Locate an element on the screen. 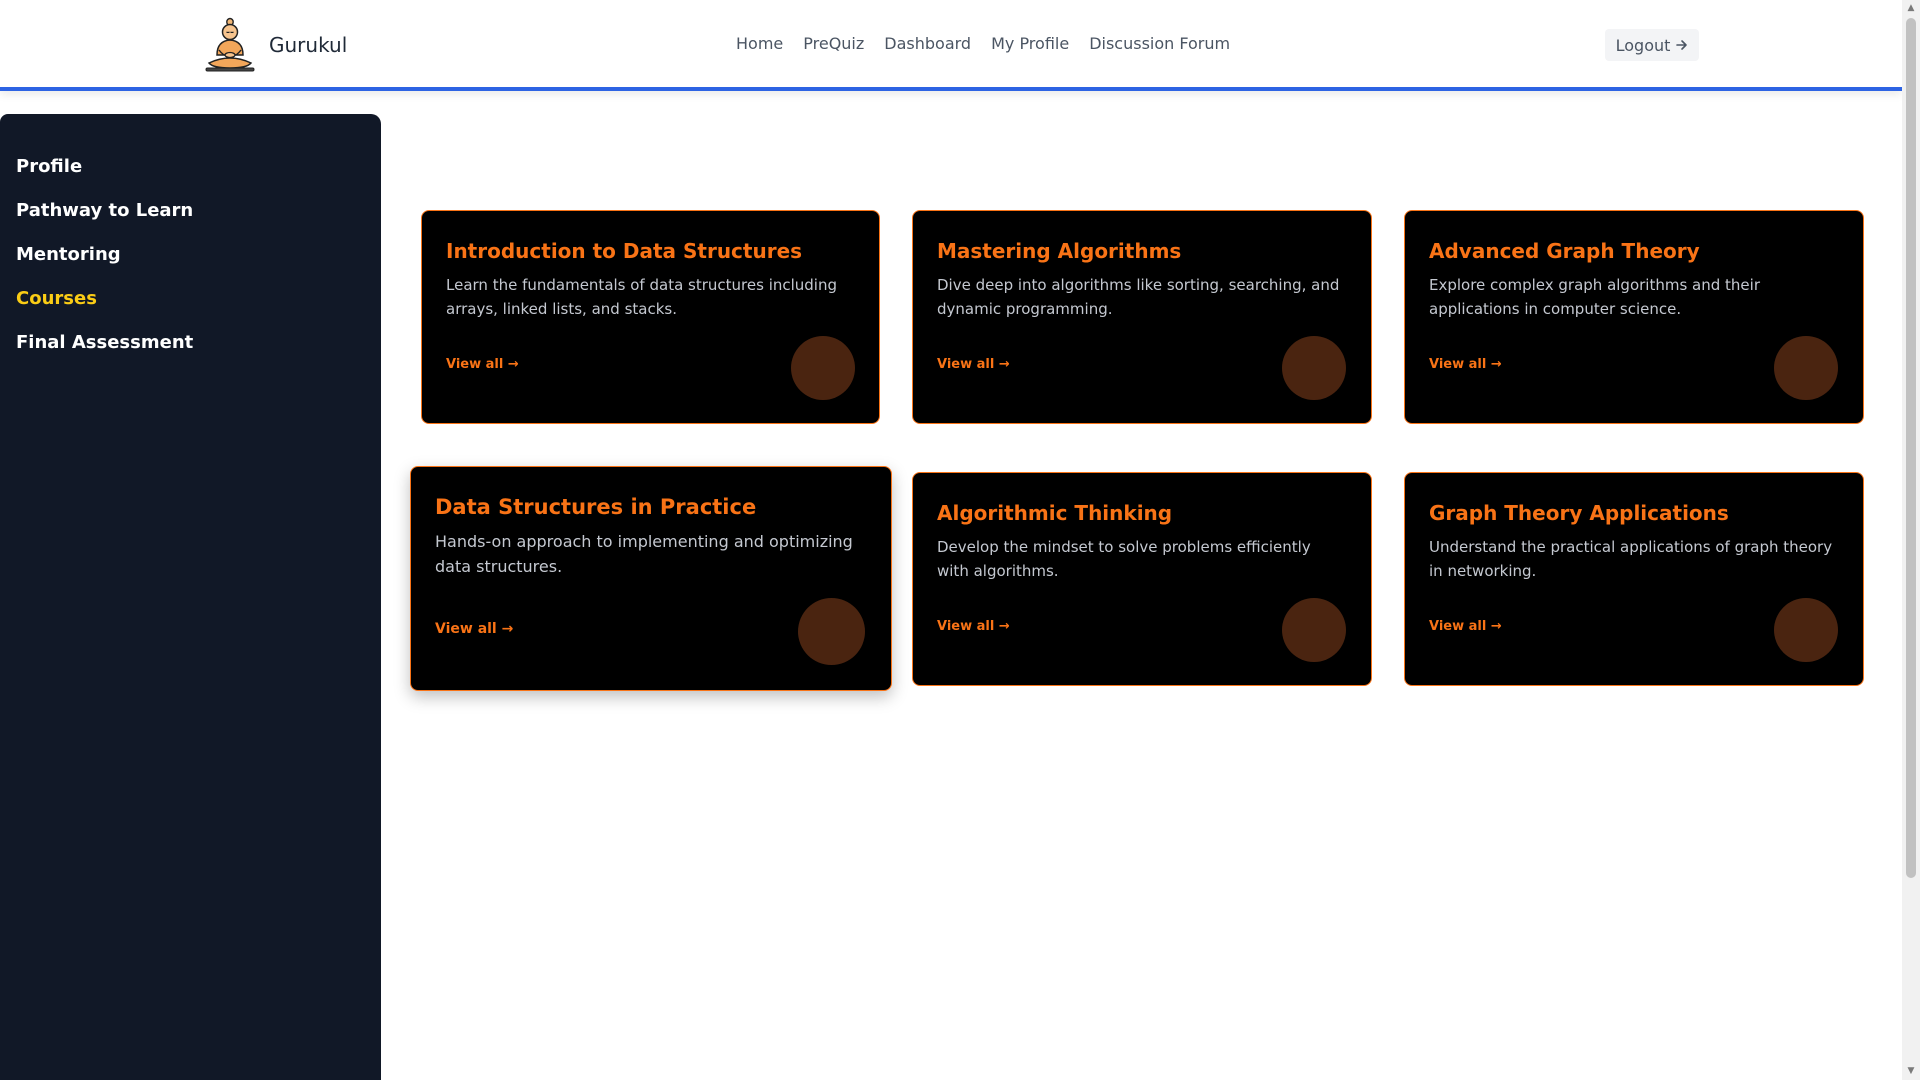 This screenshot has width=1920, height=1080. sidebar-item-courses: Courses is located at coordinates (190, 293).